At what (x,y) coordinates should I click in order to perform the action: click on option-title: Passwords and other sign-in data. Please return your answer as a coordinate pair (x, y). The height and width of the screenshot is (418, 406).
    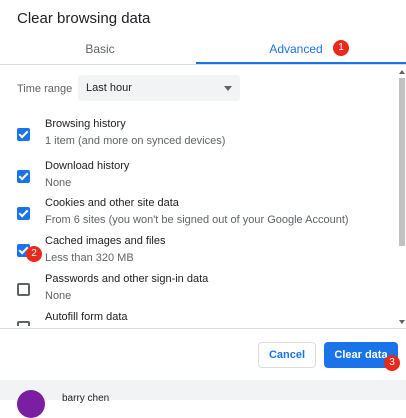
    Looking at the image, I should click on (127, 279).